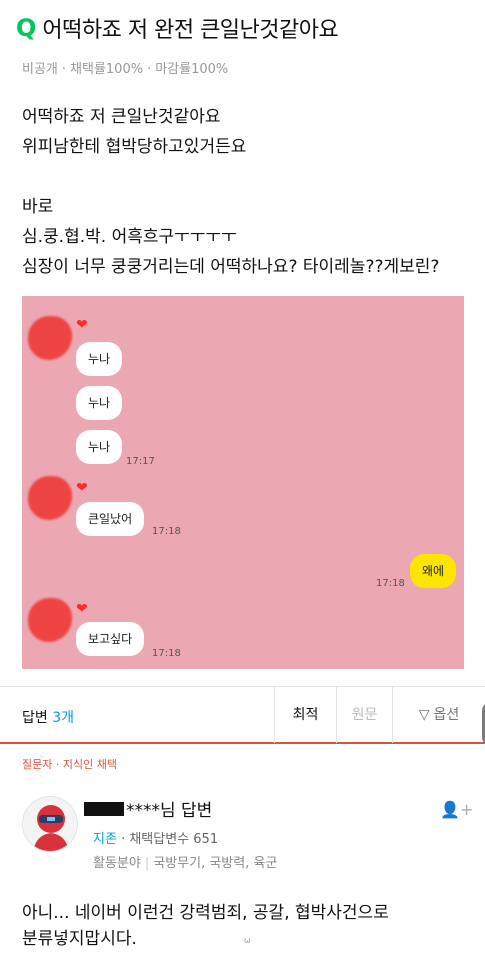 This screenshot has width=485, height=960. What do you see at coordinates (456, 809) in the screenshot?
I see `add-follow-icon: 👤+` at bounding box center [456, 809].